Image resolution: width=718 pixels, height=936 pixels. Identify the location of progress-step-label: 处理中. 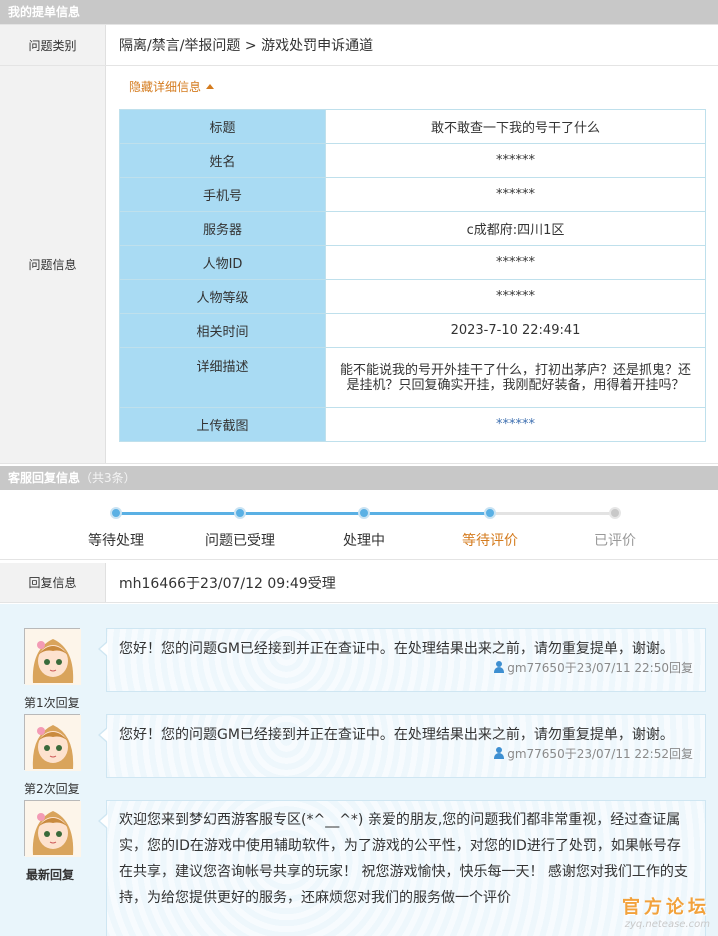
(364, 541).